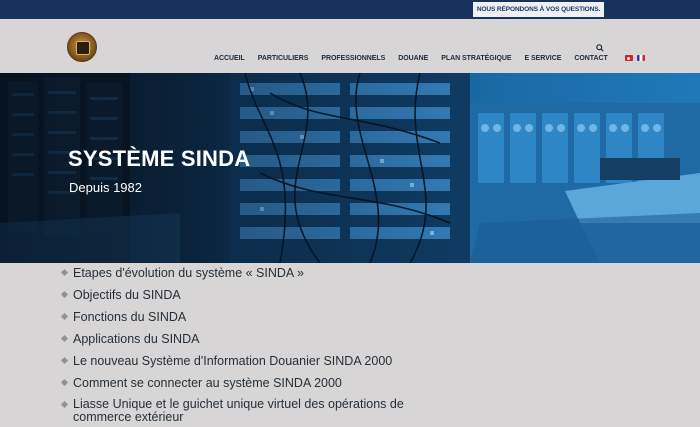 This screenshot has width=700, height=427. Describe the element at coordinates (127, 295) in the screenshot. I see `list-item-label: Objectifs du SINDA` at that location.